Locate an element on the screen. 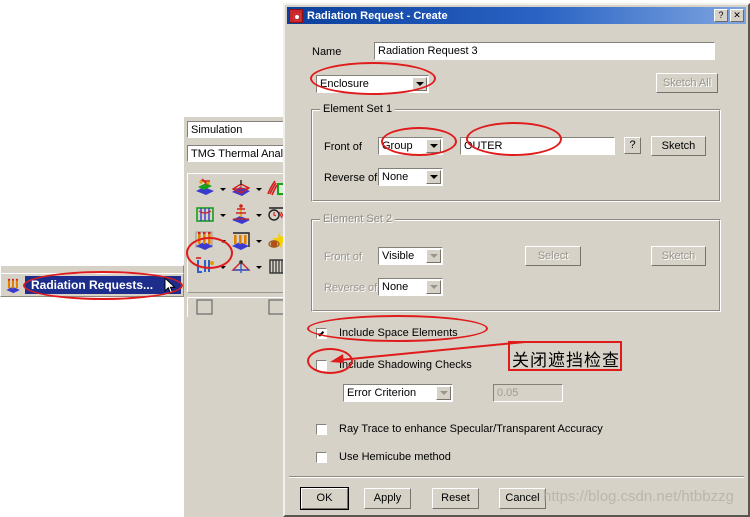 This screenshot has height=517, width=750. radiation-app-icon is located at coordinates (296, 15).